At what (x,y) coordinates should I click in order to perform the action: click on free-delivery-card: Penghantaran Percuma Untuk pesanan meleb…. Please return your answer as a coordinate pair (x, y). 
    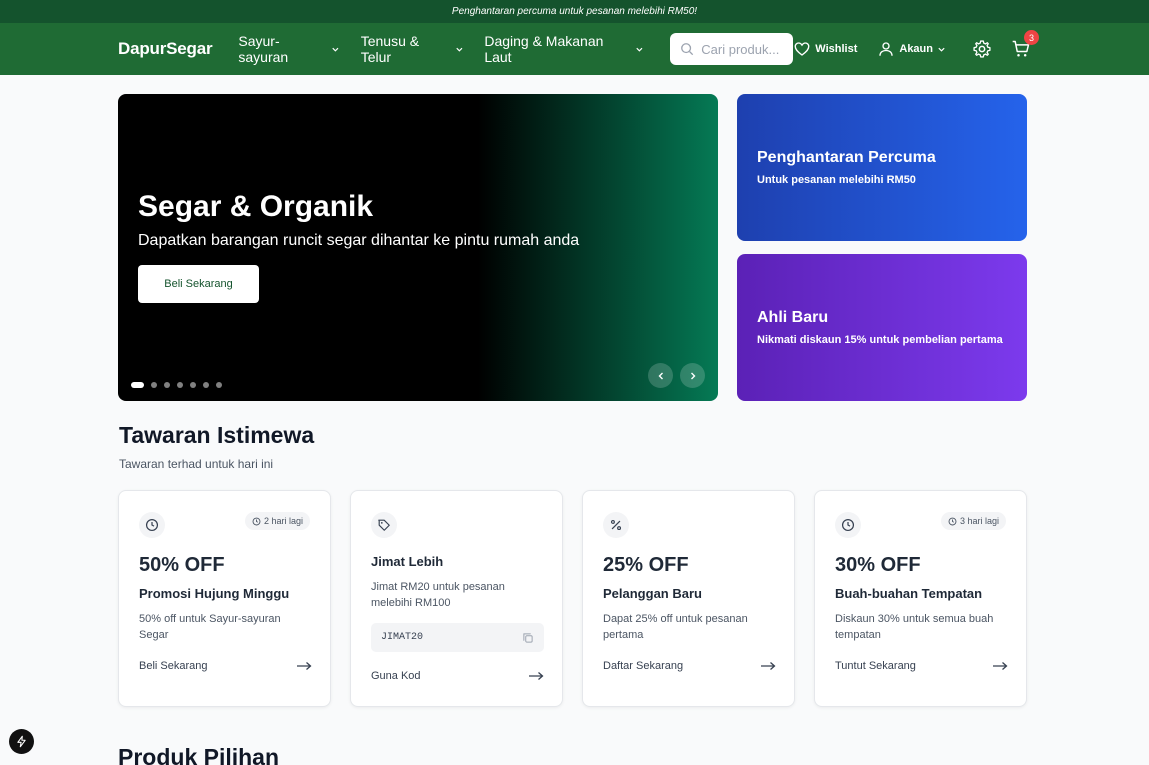
    Looking at the image, I should click on (882, 167).